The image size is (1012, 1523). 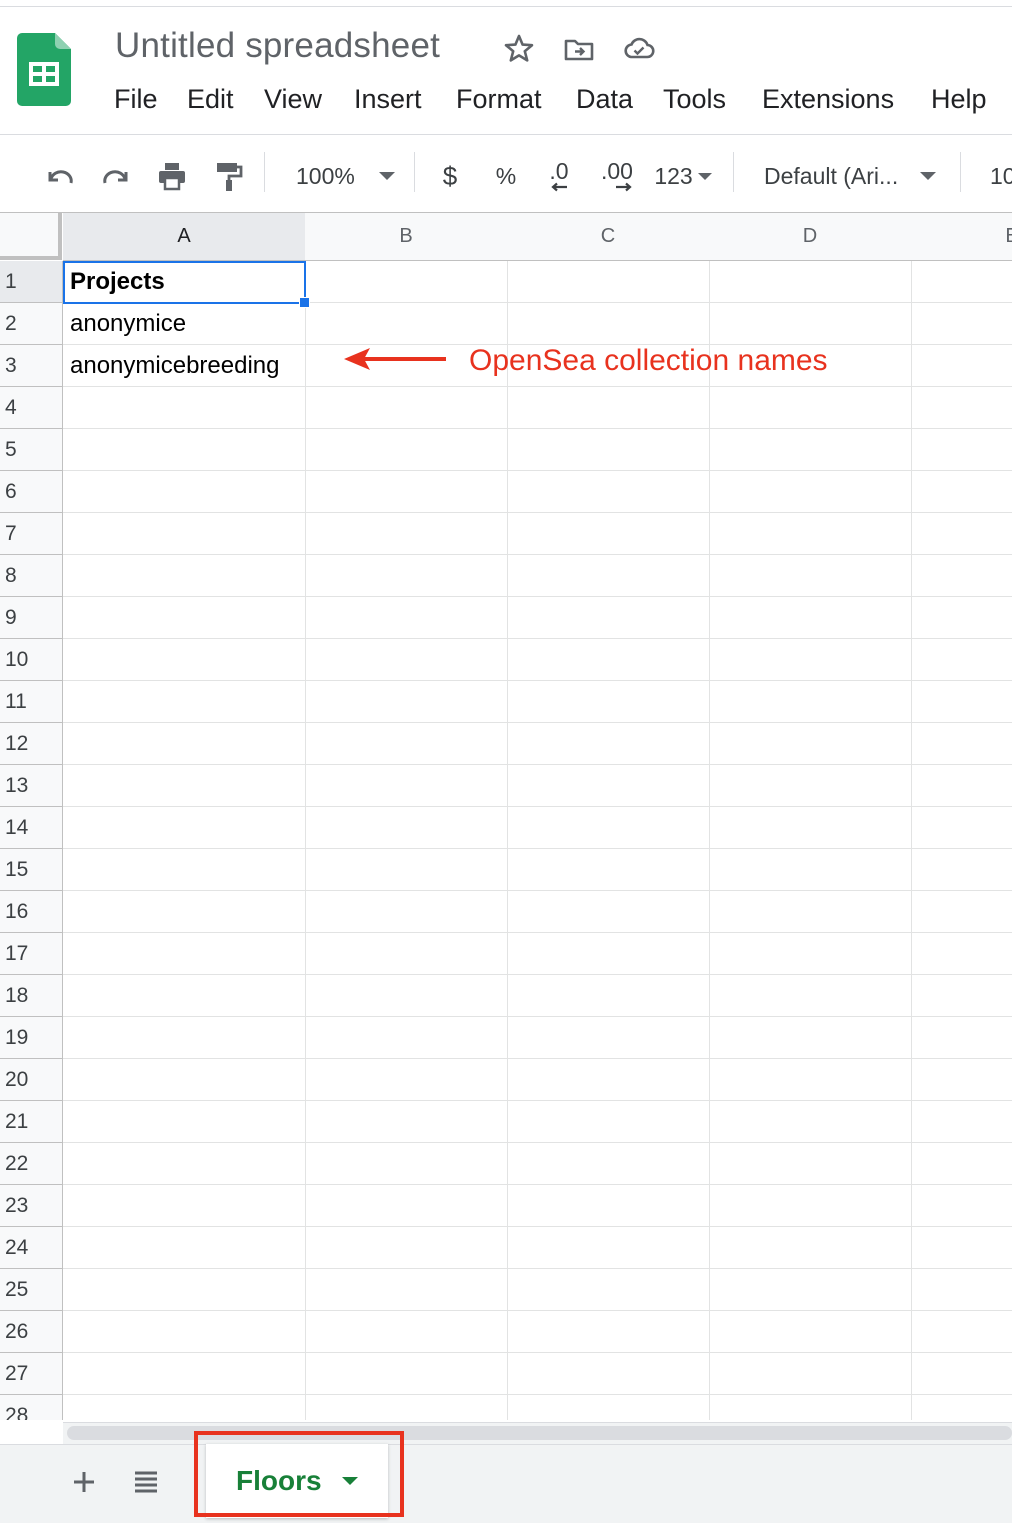 I want to click on menu-data: Data, so click(x=604, y=99).